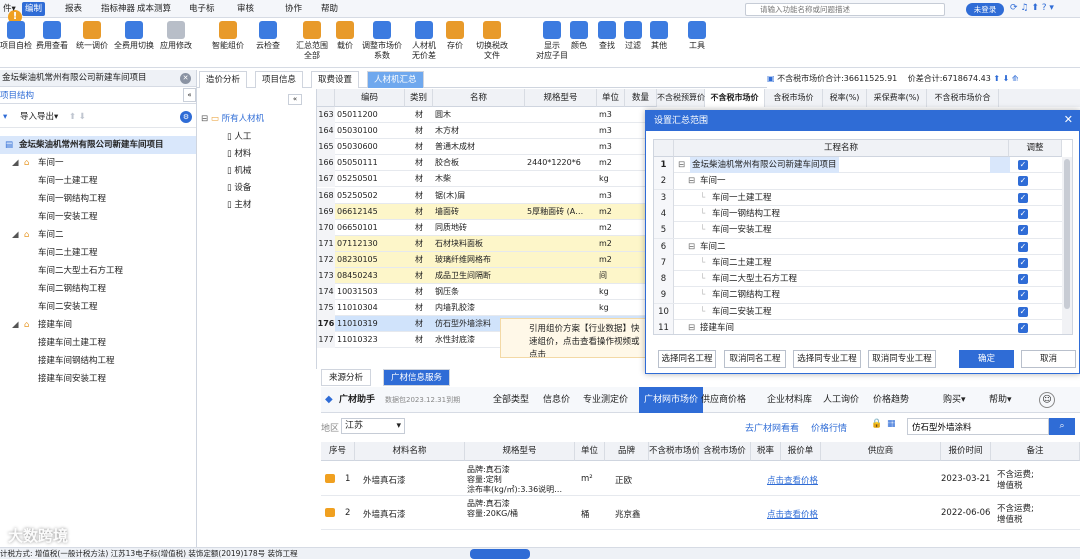  Describe the element at coordinates (697, 36) in the screenshot. I see `ribbon-18: 工具` at that location.